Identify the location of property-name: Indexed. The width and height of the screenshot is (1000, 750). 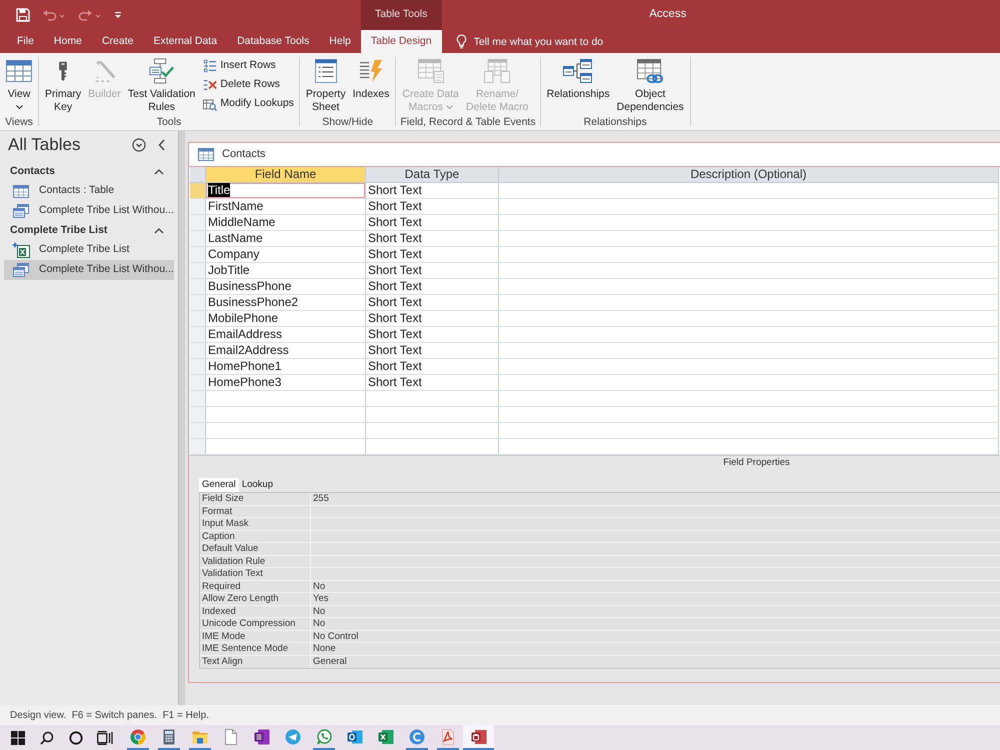
(255, 611).